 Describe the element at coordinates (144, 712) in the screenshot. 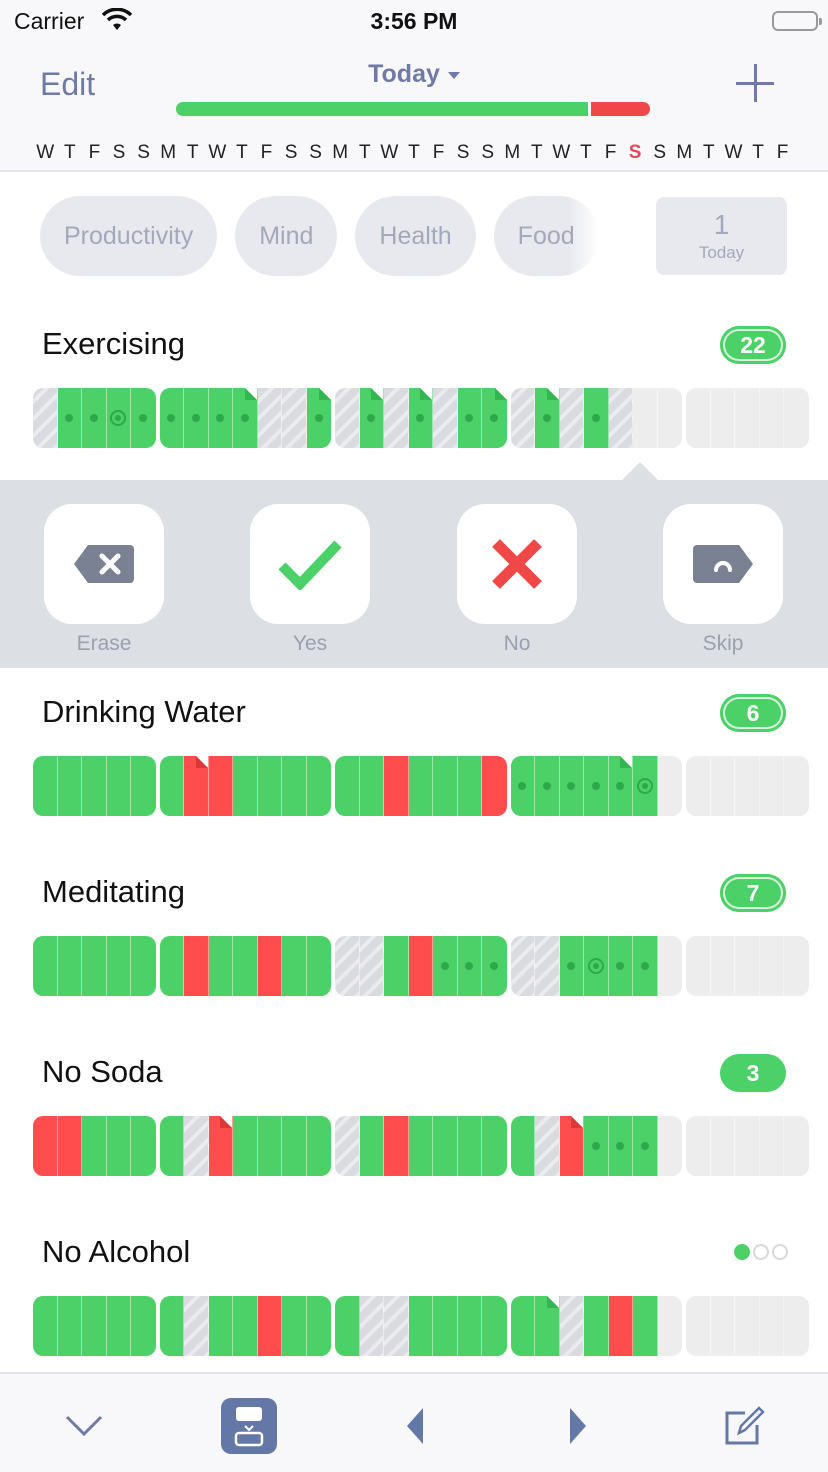

I see `habit-title: Drinking Water` at that location.